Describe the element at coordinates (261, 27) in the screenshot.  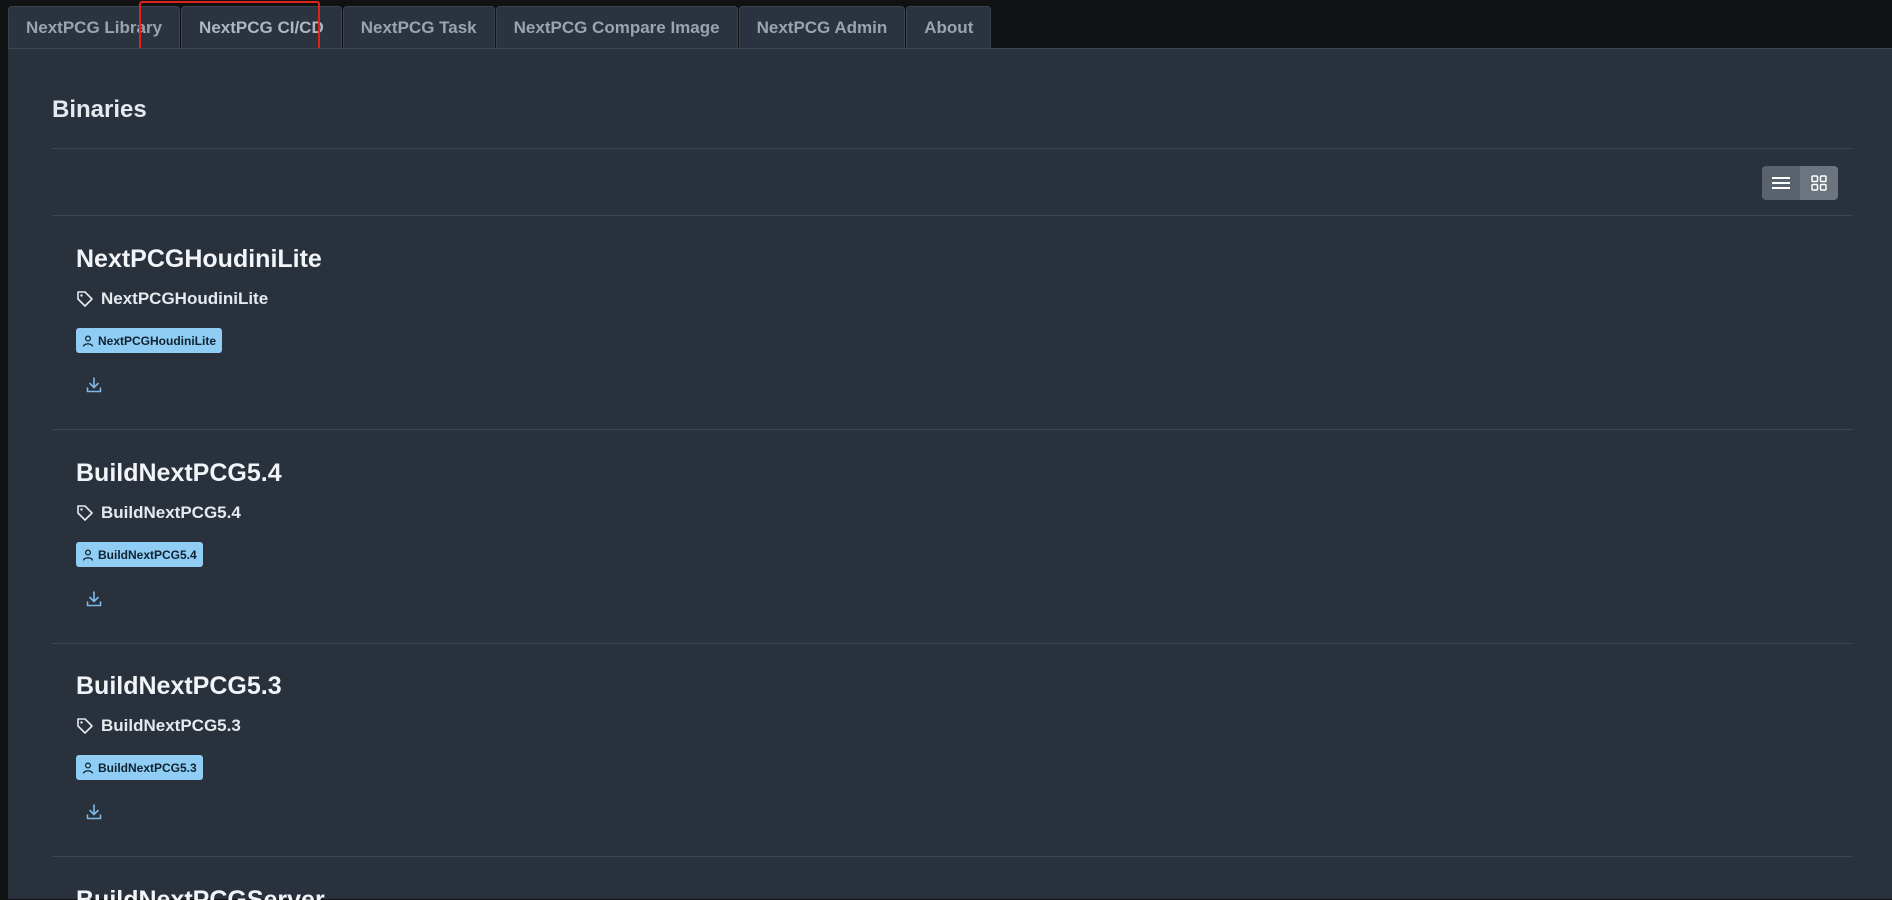
I see `tab-nextpcg-cicd: NextPCG CI/CD` at that location.